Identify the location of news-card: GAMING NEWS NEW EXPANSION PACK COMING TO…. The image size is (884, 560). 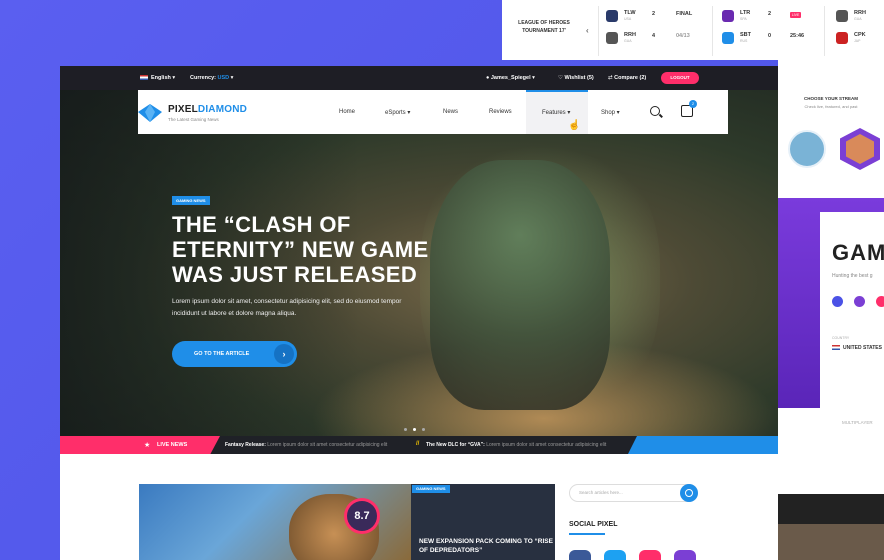
(483, 522).